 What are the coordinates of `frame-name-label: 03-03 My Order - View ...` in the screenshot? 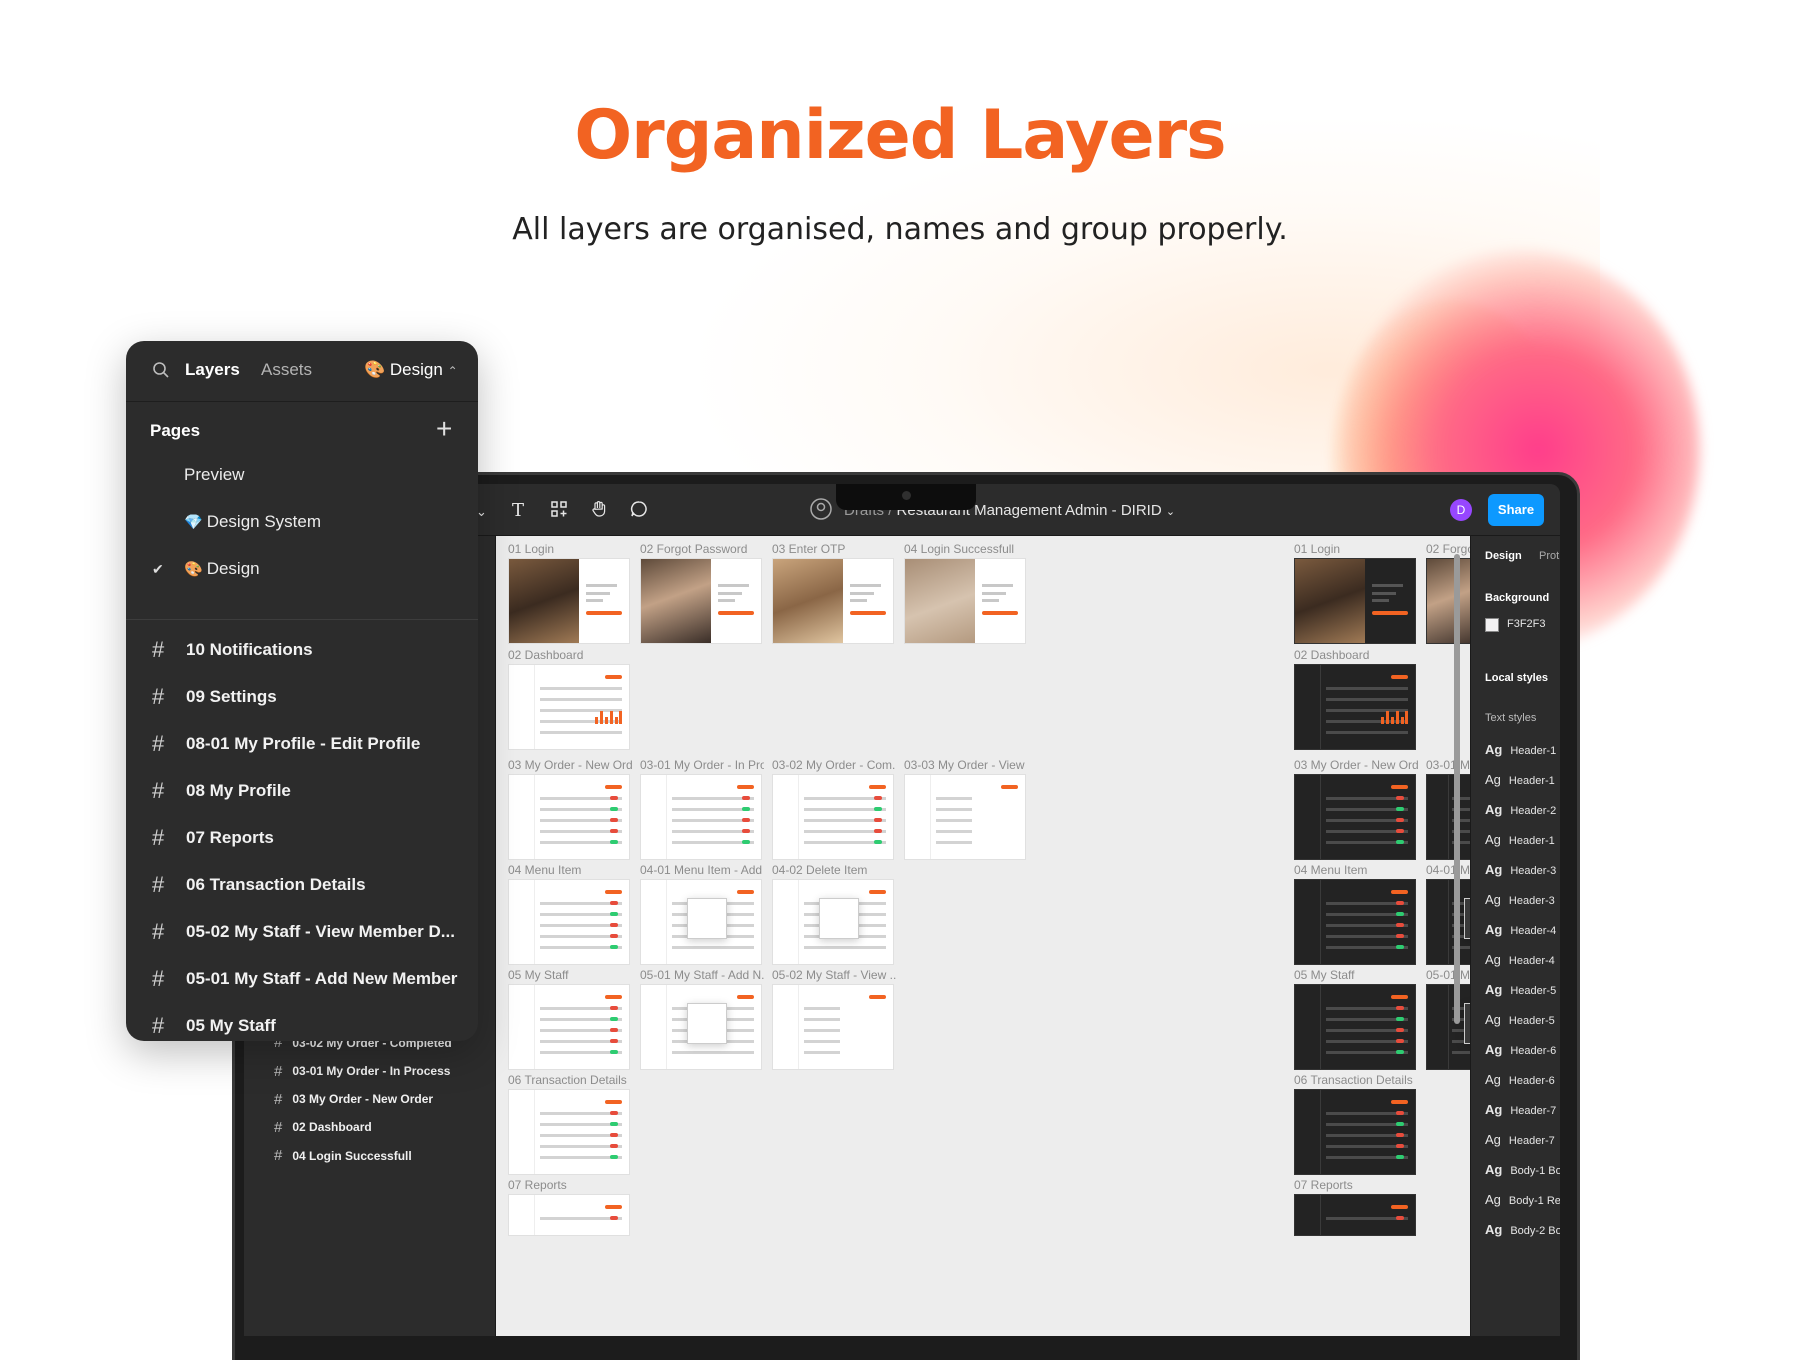 It's located at (966, 765).